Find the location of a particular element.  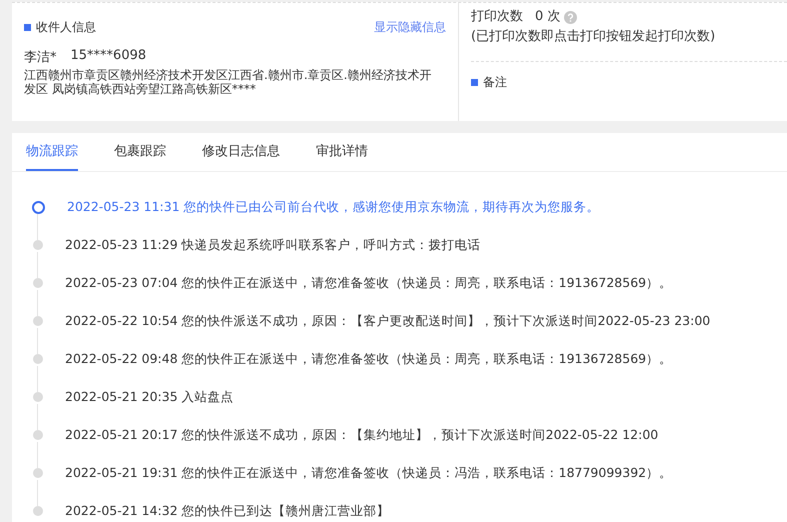

timeline-entry: 2022-05-21 14:32 您的快件已到达【赣州唐江营业部】 is located at coordinates (227, 511).